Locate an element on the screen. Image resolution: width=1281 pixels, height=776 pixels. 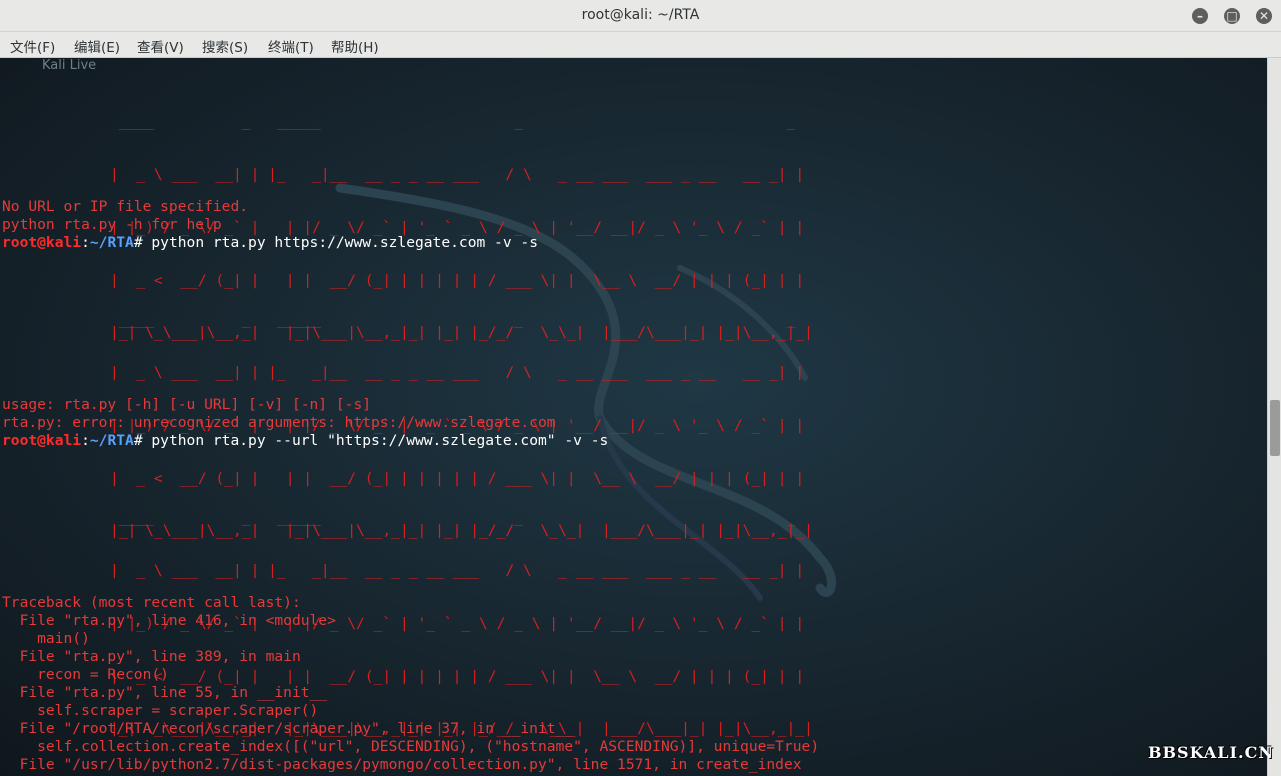
title-bar: root@kali: ~/RTA – □ ✕ is located at coordinates (640, 16).